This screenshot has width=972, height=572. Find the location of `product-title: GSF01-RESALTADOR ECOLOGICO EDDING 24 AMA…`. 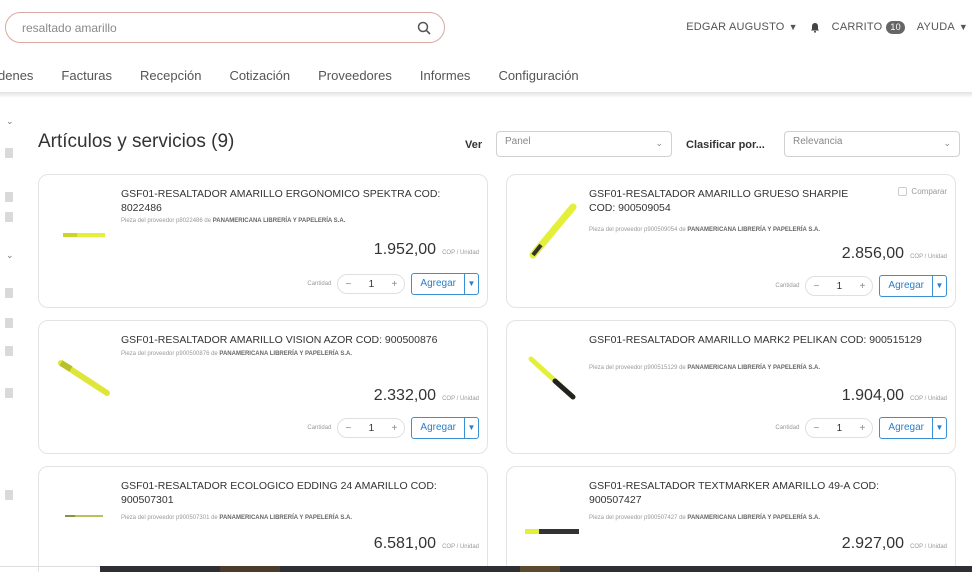

product-title: GSF01-RESALTADOR ECOLOGICO EDDING 24 AMA… is located at coordinates (291, 493).